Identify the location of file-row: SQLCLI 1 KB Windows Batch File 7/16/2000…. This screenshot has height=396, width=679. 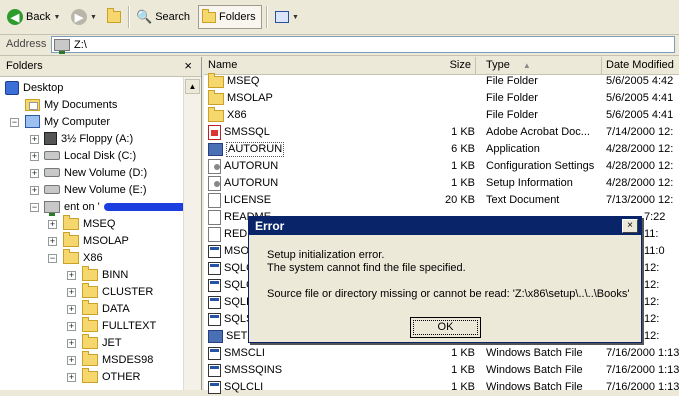
(441, 387).